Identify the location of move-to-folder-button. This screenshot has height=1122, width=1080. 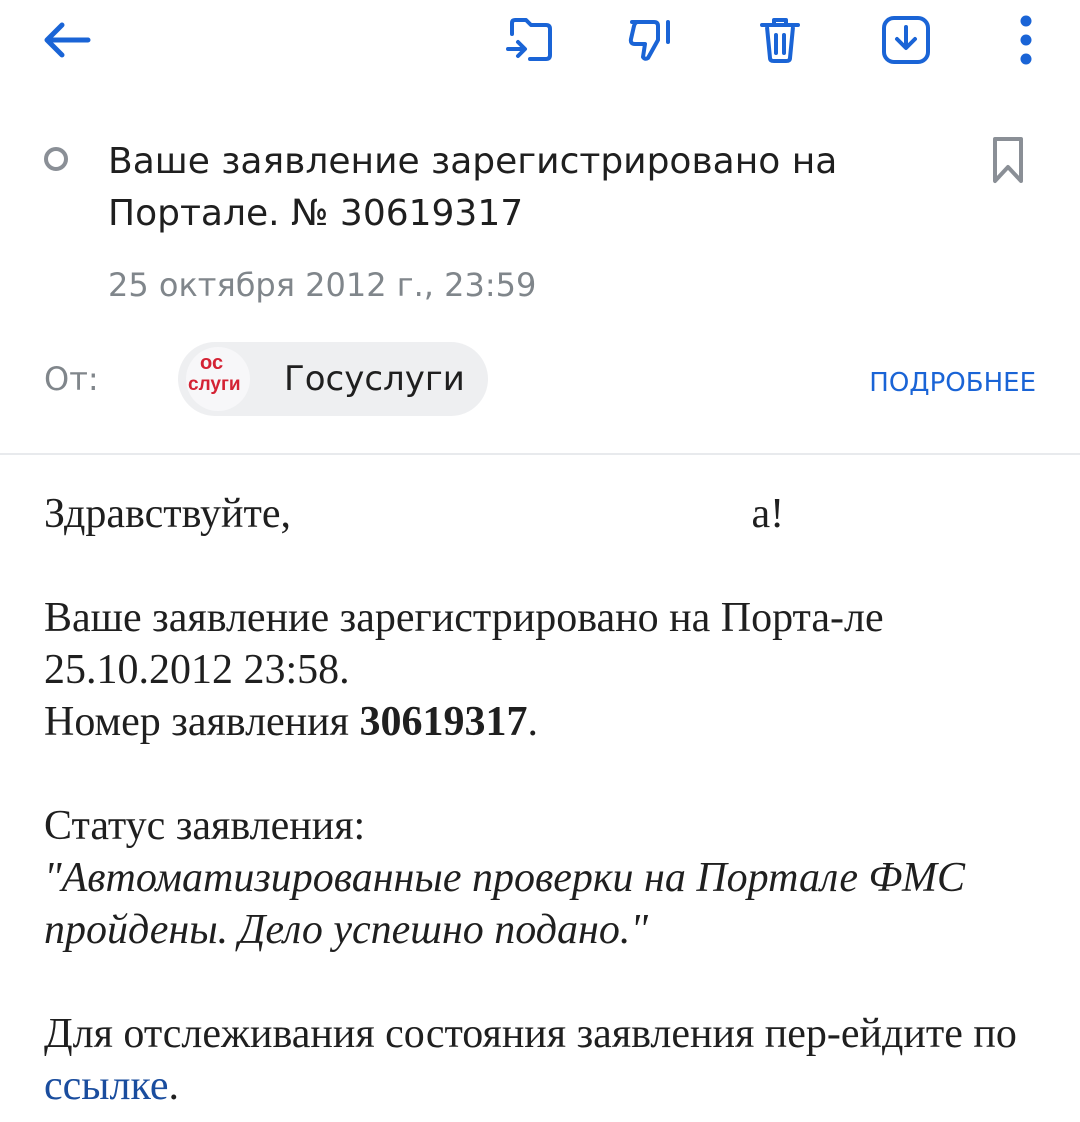
(530, 40).